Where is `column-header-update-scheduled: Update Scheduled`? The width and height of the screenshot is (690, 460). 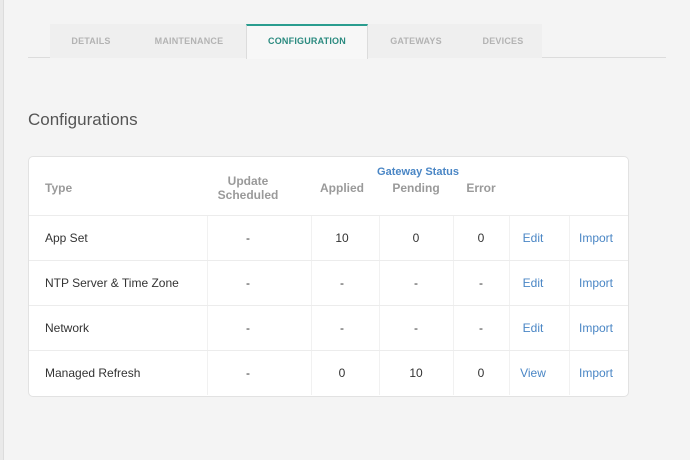
column-header-update-scheduled: Update Scheduled is located at coordinates (248, 188).